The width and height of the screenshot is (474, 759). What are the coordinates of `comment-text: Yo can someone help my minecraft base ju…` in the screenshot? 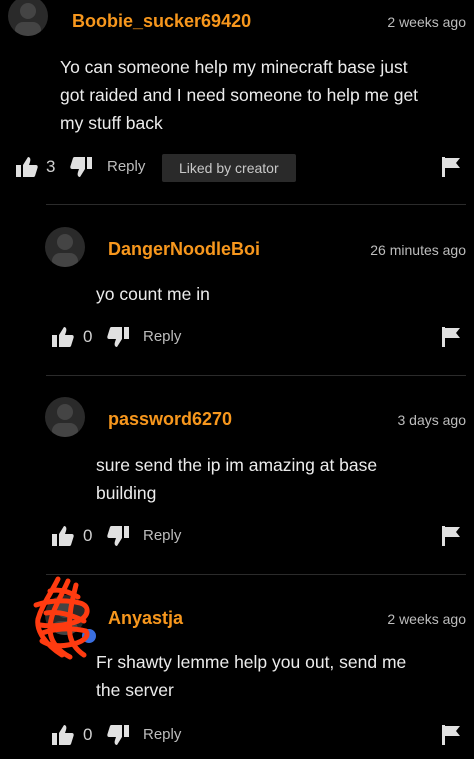 It's located at (239, 95).